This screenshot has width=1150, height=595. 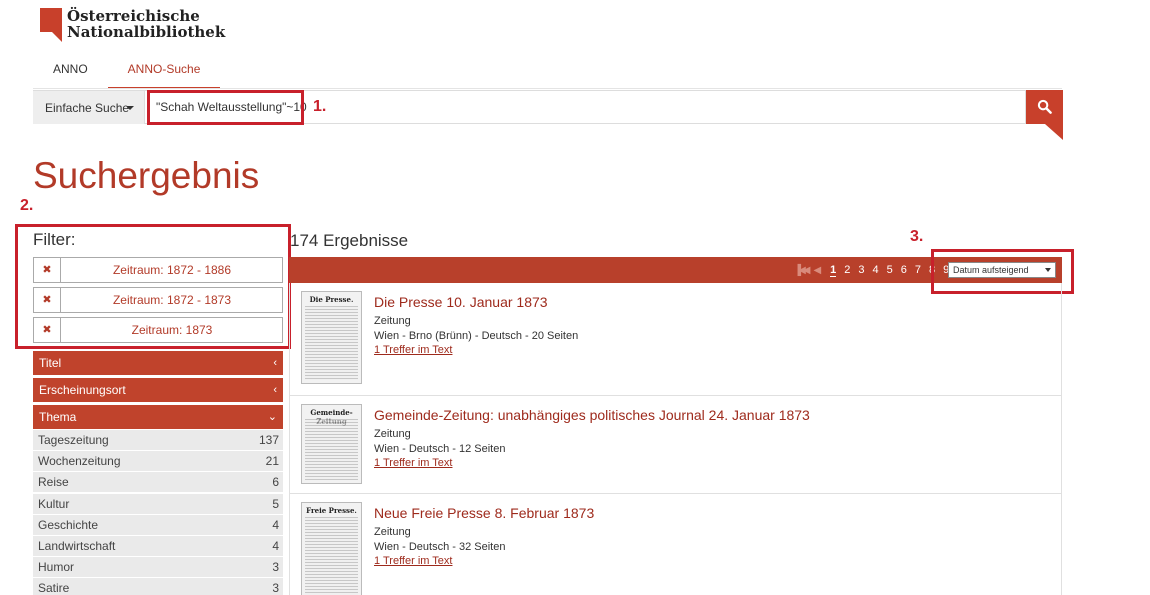 What do you see at coordinates (158, 390) in the screenshot?
I see `facet-erscheinungsort: Erscheinungsort ‹` at bounding box center [158, 390].